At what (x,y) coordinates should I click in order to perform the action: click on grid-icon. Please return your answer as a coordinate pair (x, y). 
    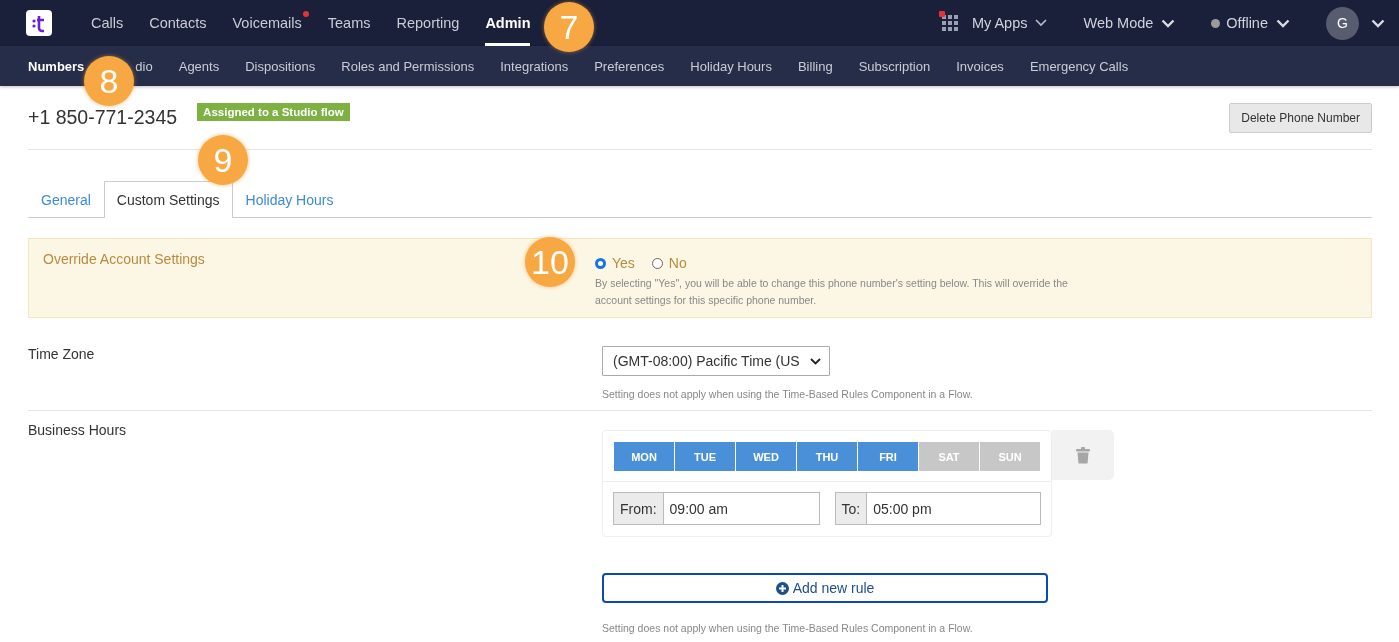
    Looking at the image, I should click on (949, 23).